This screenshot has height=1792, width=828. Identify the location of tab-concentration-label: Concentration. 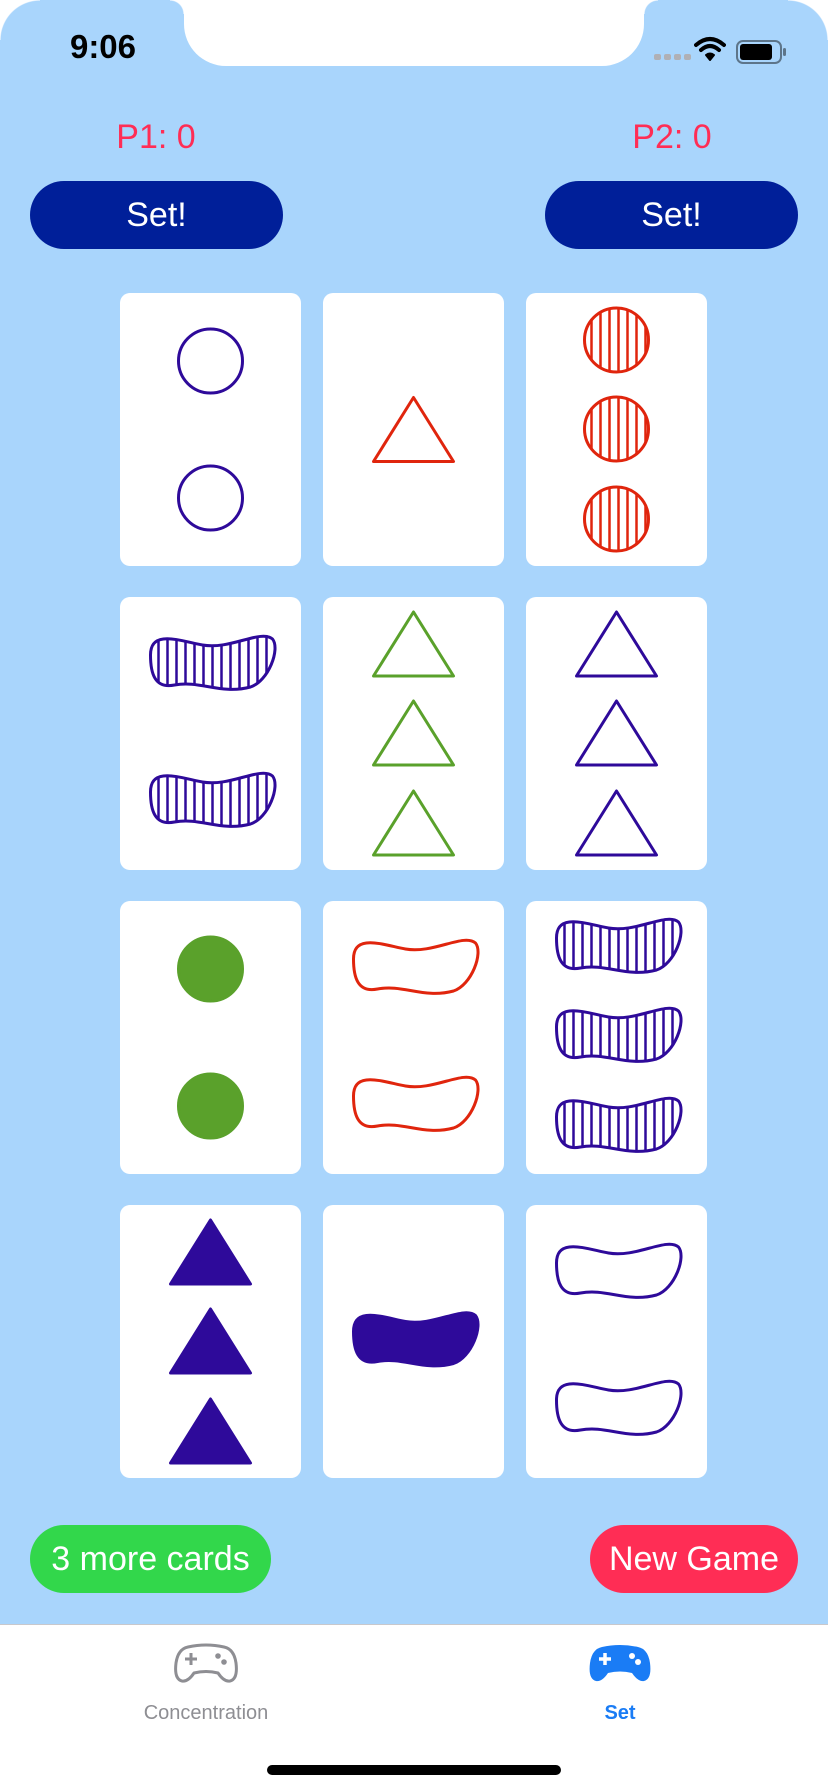
(206, 1713).